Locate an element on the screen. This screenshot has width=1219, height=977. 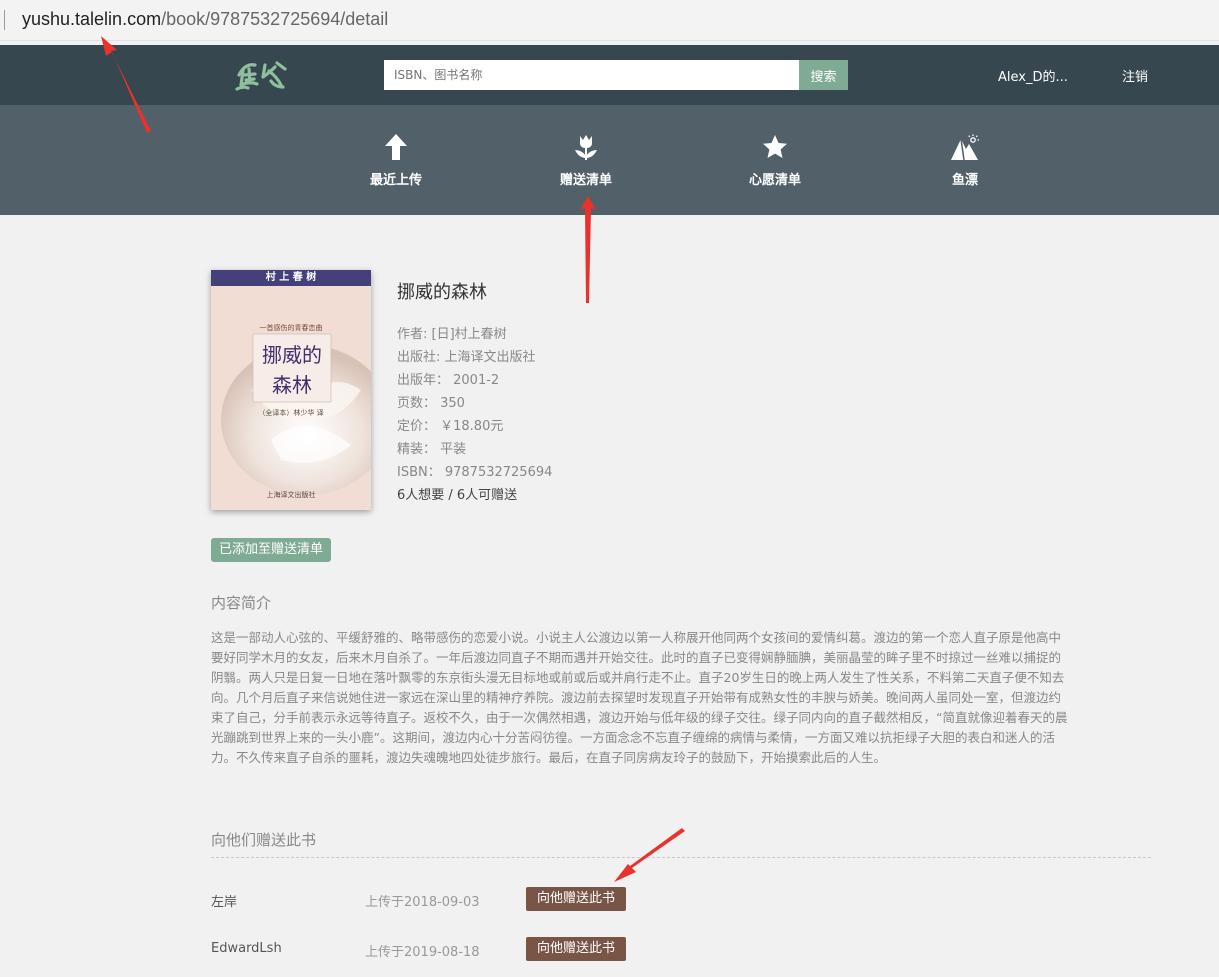
cover-title-line1: 挪威的 is located at coordinates (292, 355).